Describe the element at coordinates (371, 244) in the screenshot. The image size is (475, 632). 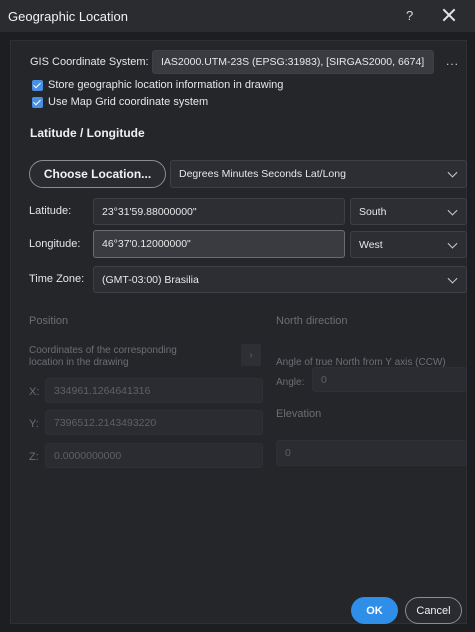
I see `longitude-direction-value: West` at that location.